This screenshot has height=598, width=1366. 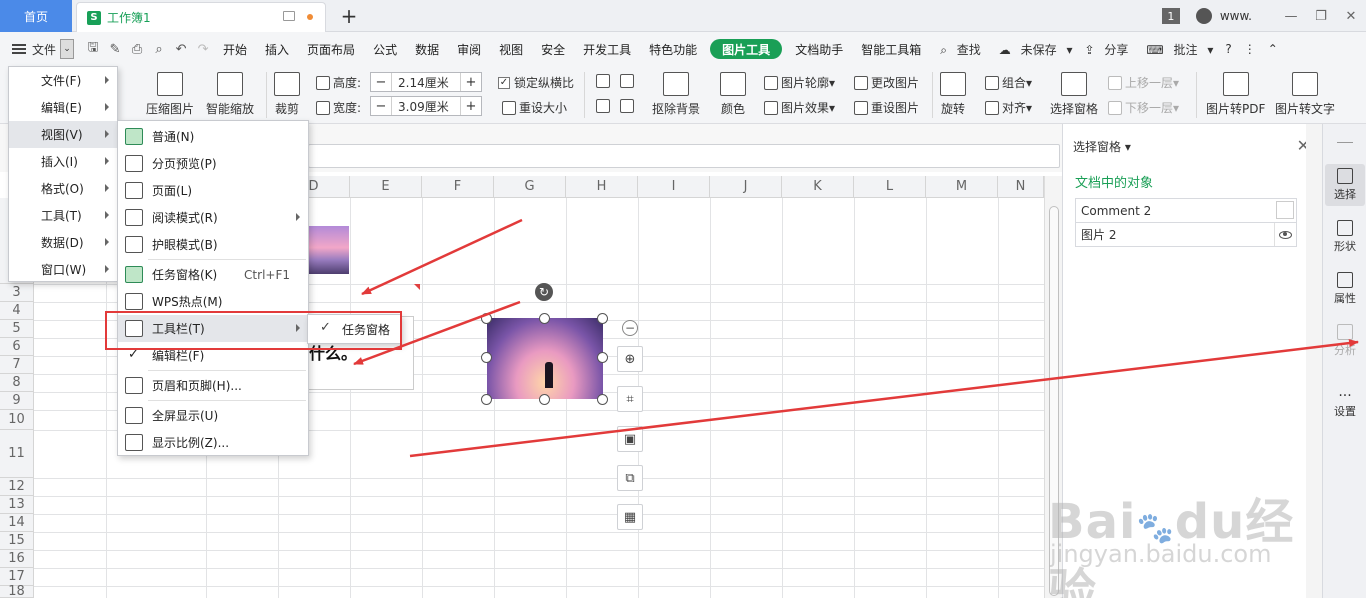 I want to click on collapse-ribbon-icon: ⌃, so click(x=1273, y=49).